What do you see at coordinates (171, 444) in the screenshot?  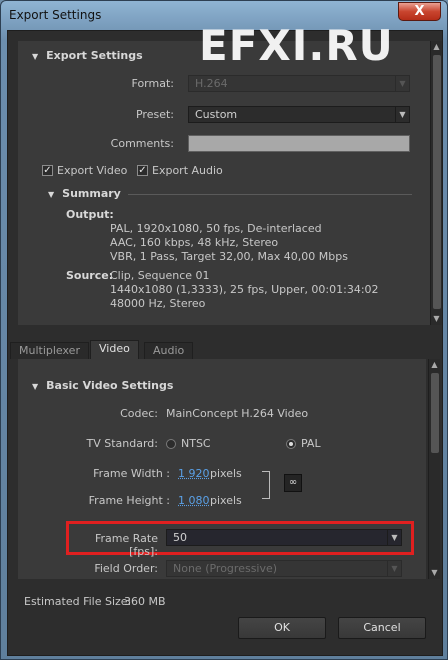 I see `ntsc-radio` at bounding box center [171, 444].